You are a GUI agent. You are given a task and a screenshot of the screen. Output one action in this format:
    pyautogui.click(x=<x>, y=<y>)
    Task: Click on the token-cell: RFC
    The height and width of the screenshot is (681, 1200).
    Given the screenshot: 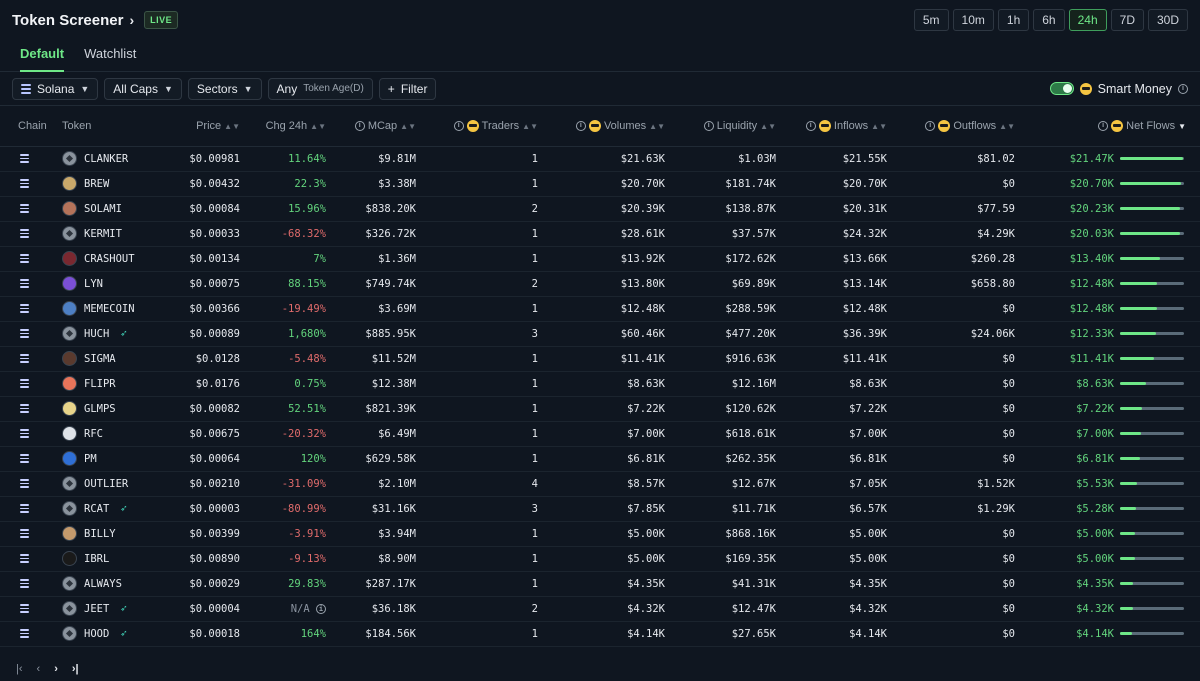 What is the action you would take?
    pyautogui.click(x=116, y=434)
    